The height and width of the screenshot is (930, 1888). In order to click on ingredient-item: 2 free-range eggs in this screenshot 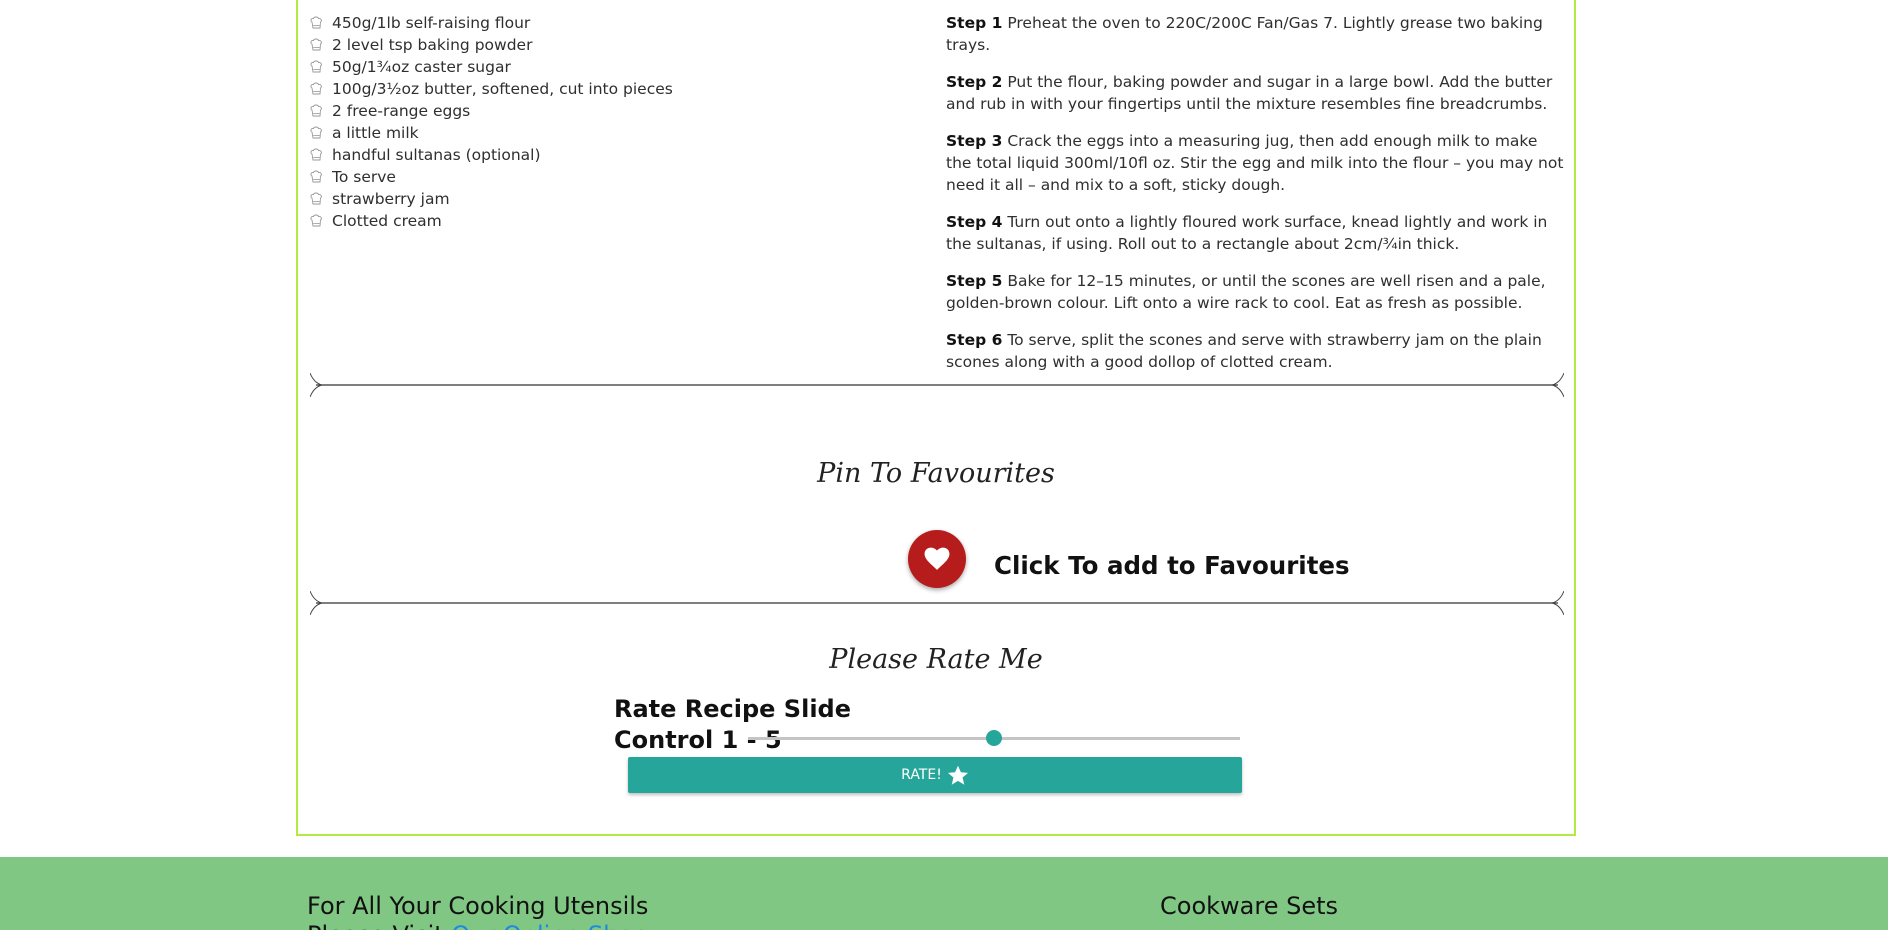, I will do `click(590, 111)`.